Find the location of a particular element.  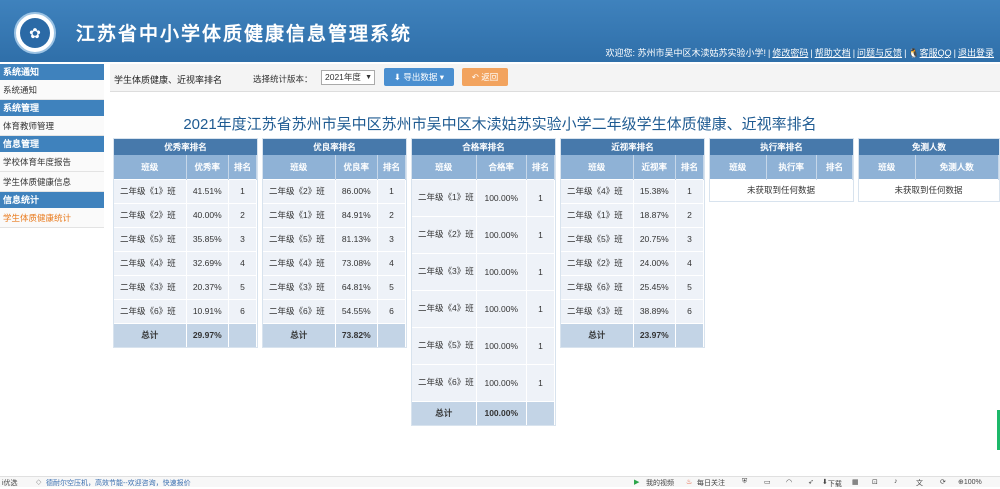

export-button: ⬇ 导出数据 ▾ is located at coordinates (419, 77).